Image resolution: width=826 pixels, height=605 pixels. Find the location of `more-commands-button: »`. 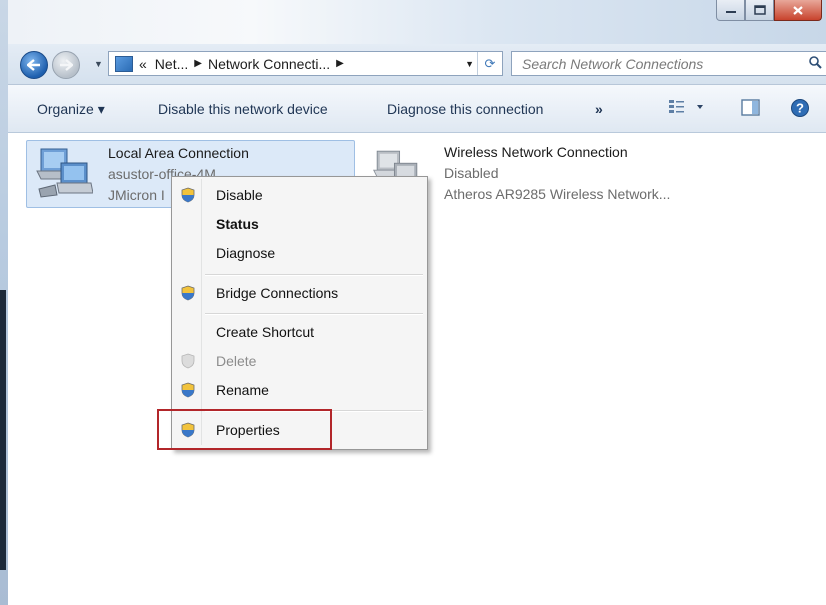

more-commands-button: » is located at coordinates (599, 109).